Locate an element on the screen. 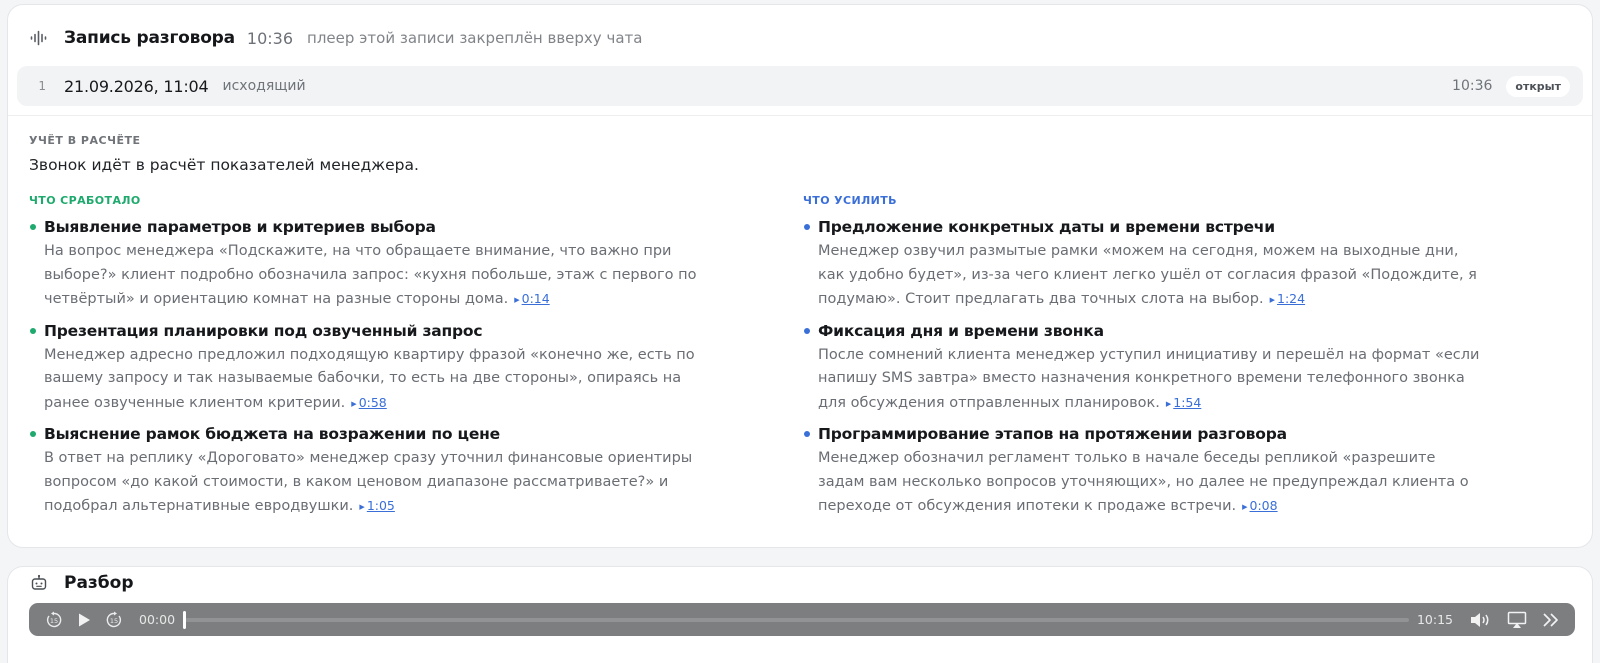  timestamp-link: ▶ 1:05 is located at coordinates (376, 505).